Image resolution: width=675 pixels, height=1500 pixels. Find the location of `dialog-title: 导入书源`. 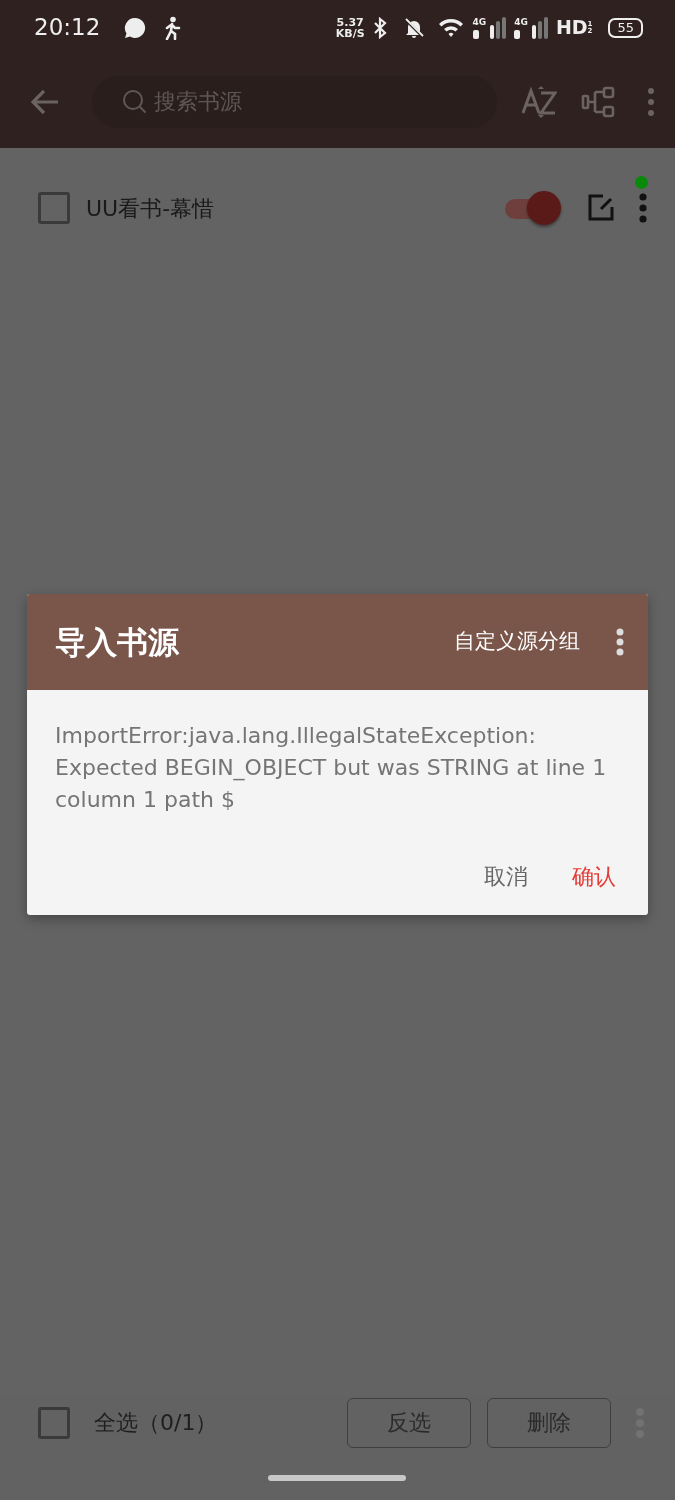

dialog-title: 导入书源 is located at coordinates (117, 642).